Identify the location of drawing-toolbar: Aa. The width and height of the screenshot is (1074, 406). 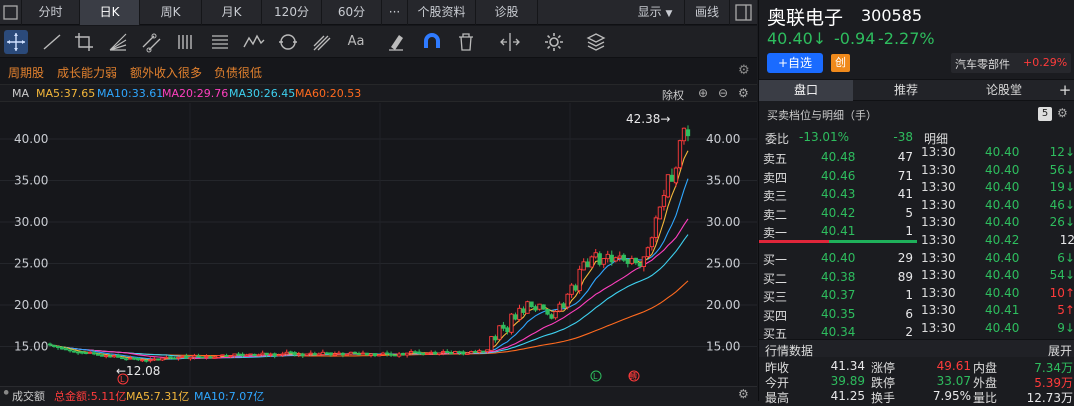
(378, 42).